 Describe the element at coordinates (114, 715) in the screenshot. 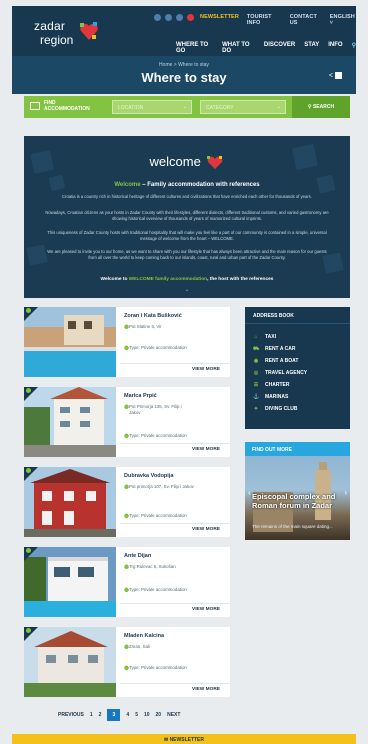

I see `pagination-current-page: 3` at that location.